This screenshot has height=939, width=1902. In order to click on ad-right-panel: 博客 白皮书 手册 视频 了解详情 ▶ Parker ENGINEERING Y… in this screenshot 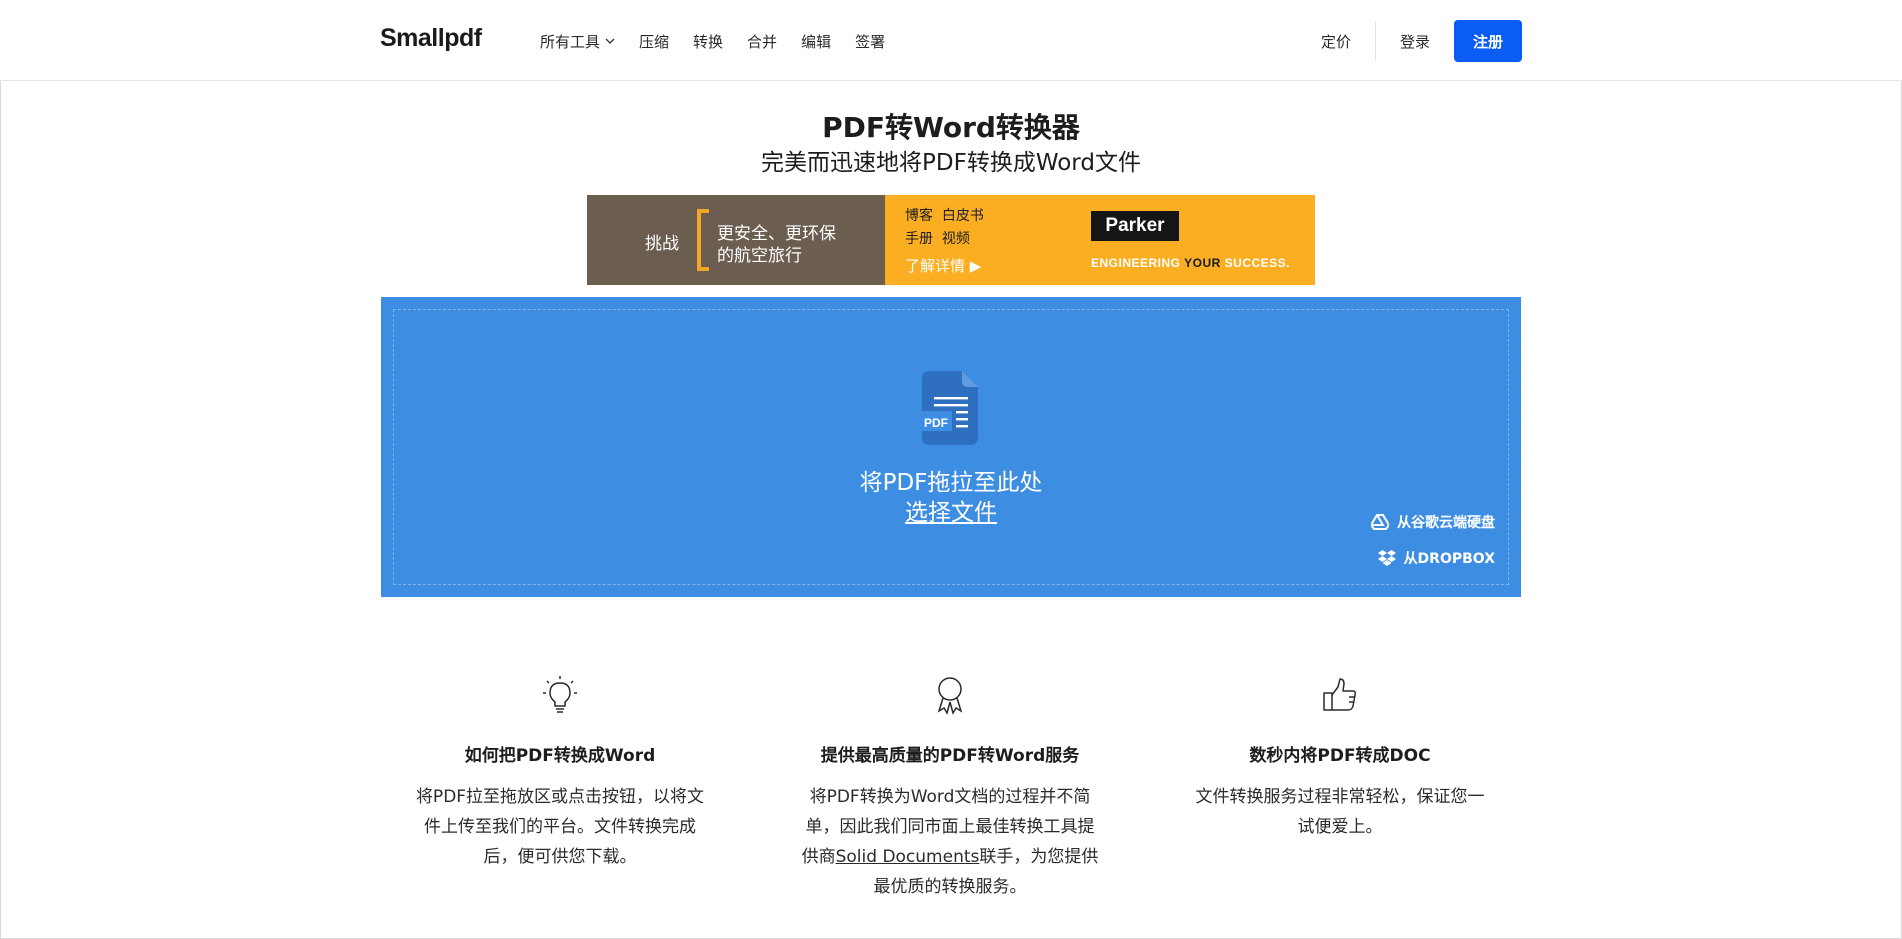, I will do `click(1100, 240)`.